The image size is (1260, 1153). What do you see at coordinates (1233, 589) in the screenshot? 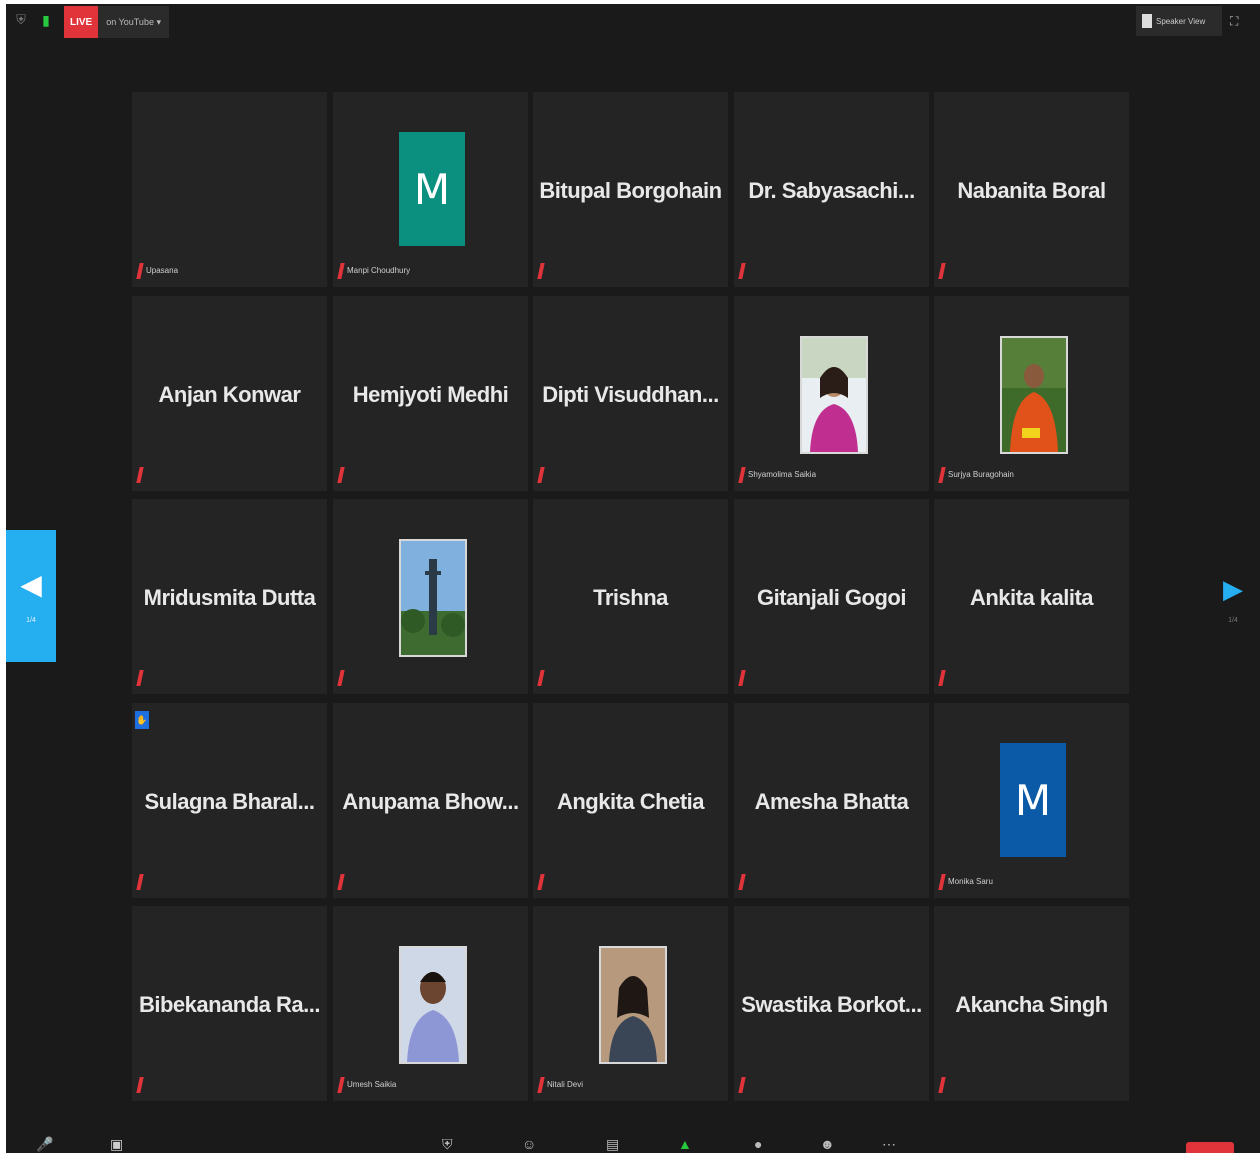
I see `chevron-right-icon: ▶` at bounding box center [1233, 589].